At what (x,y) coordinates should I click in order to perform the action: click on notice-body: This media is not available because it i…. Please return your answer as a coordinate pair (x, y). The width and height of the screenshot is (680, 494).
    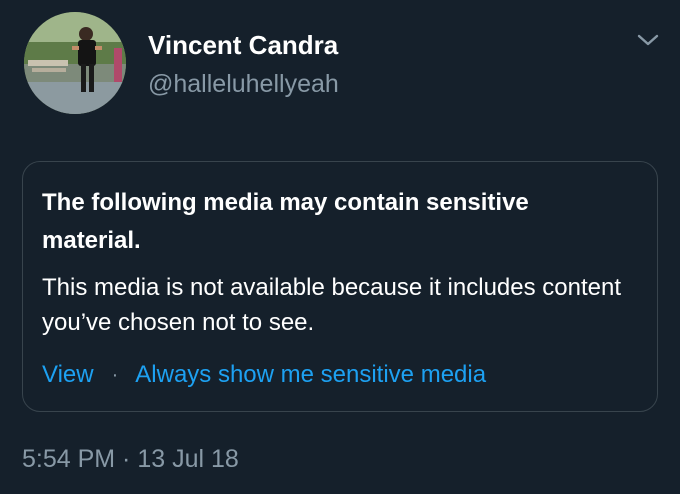
    Looking at the image, I should click on (331, 305).